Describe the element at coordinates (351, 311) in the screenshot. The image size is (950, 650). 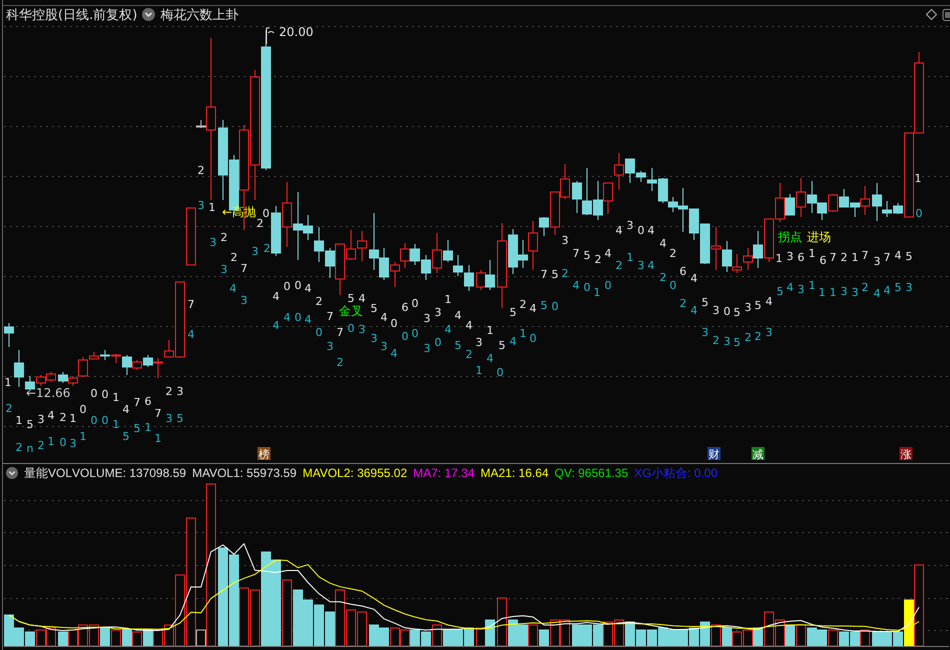
I see `signal-label: 金叉` at that location.